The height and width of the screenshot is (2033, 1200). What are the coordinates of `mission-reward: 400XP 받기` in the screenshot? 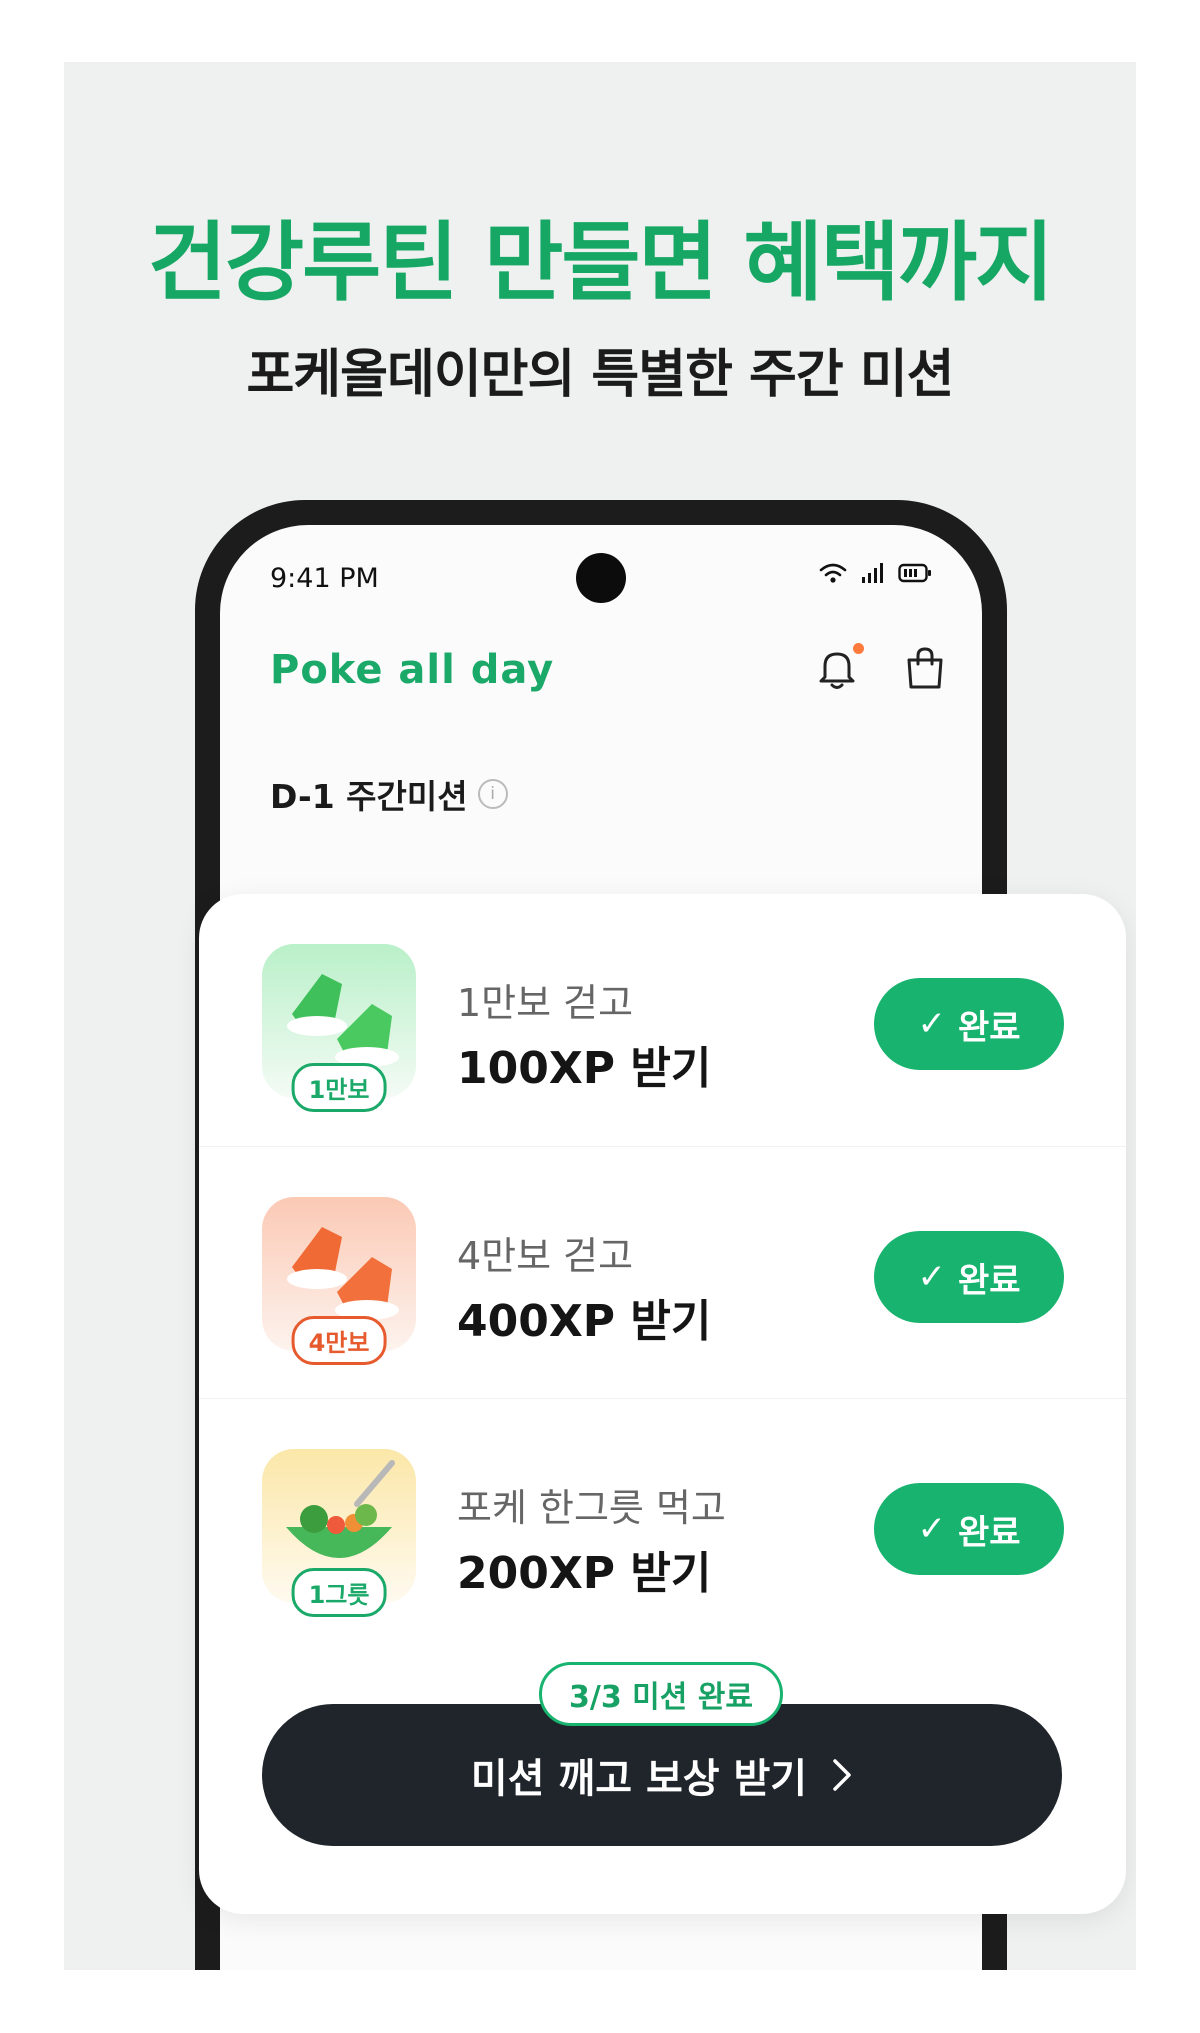 It's located at (584, 1321).